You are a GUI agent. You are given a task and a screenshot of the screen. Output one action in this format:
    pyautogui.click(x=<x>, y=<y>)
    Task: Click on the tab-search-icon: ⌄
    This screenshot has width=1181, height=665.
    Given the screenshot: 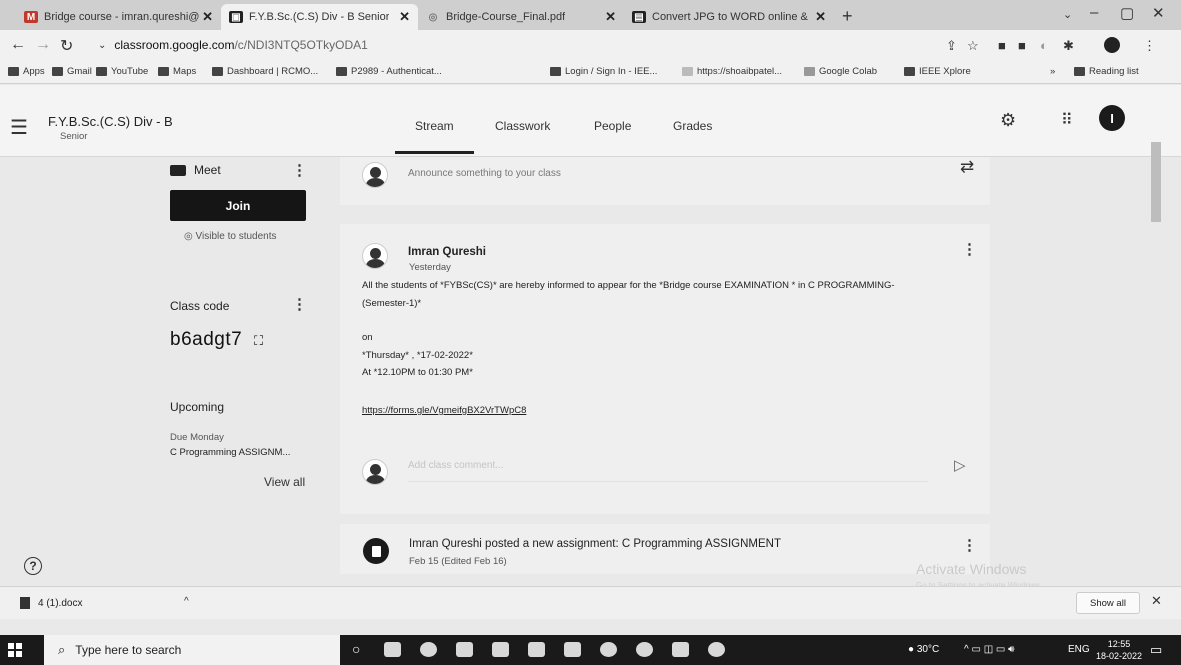 What is the action you would take?
    pyautogui.click(x=1067, y=14)
    